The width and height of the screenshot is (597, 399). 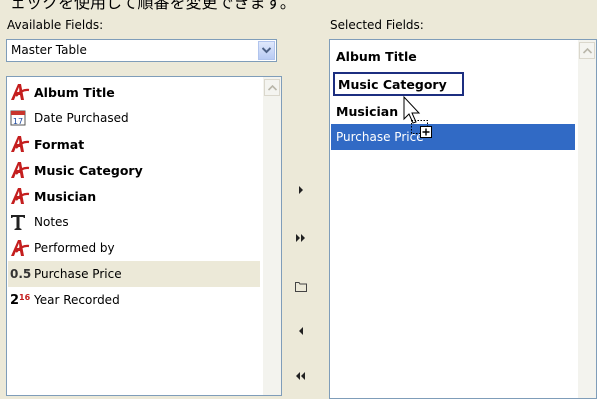 I want to click on combo-dropdown-button, so click(x=266, y=50).